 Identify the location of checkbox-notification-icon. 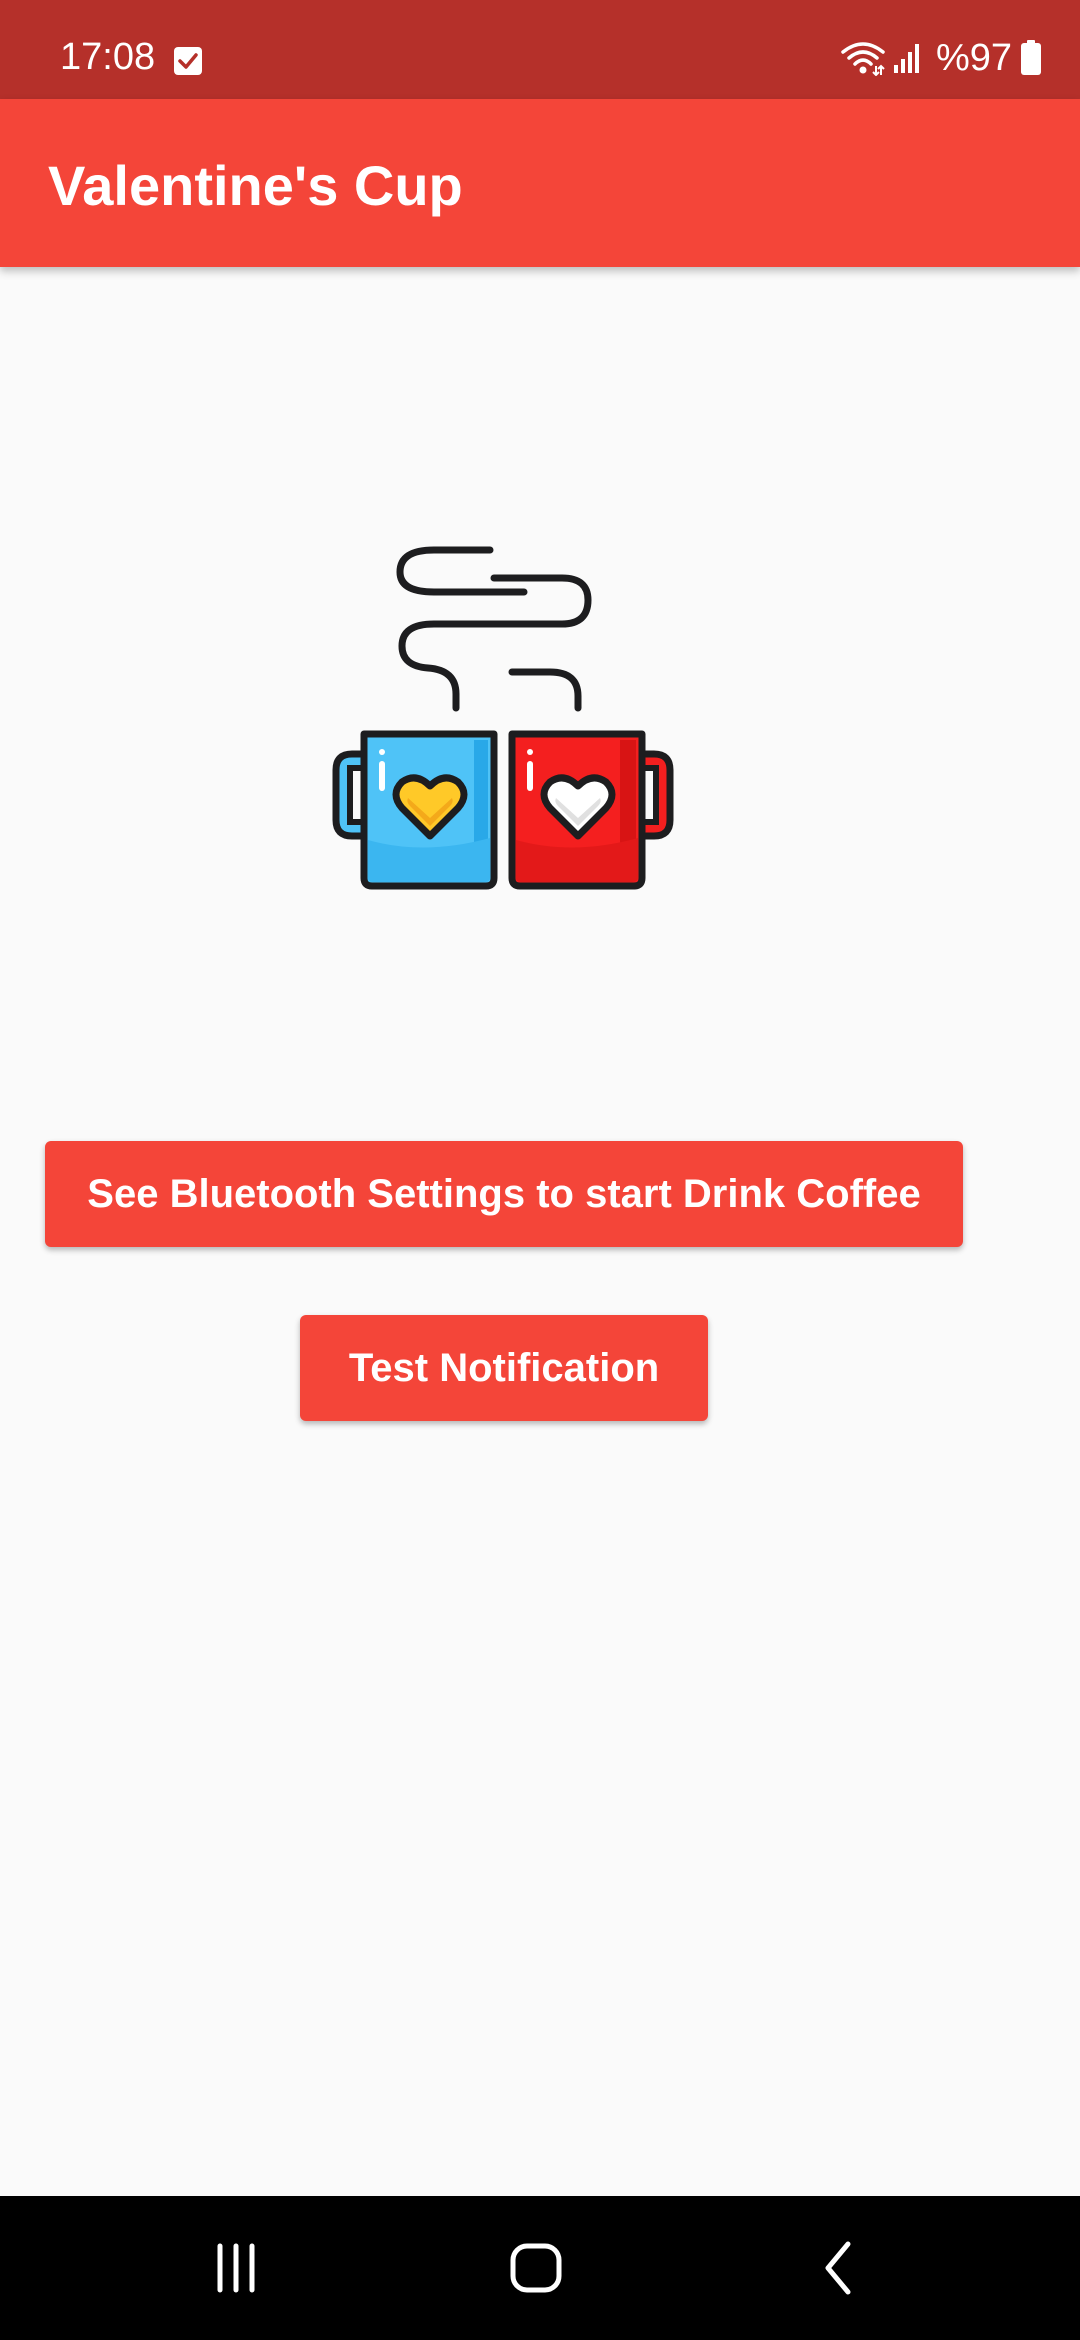
(188, 61).